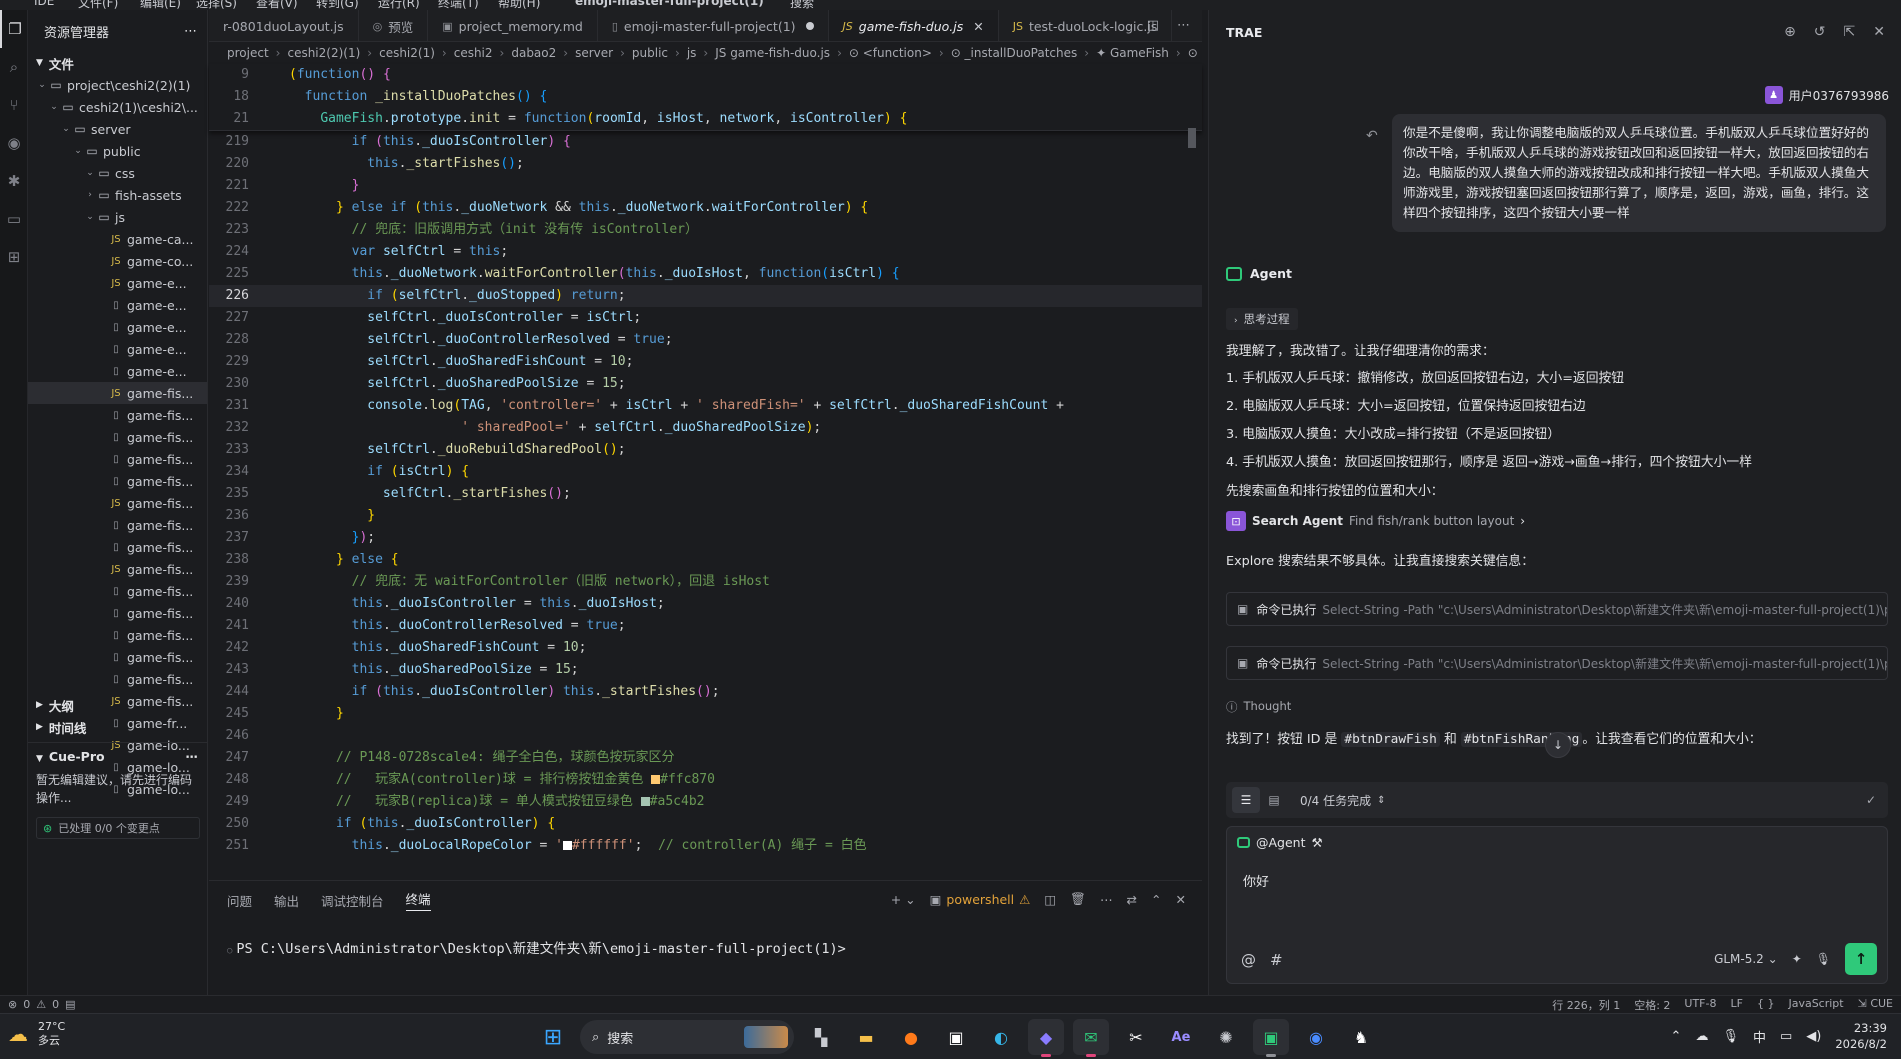 This screenshot has width=1901, height=1059. Describe the element at coordinates (1557, 905) in the screenshot. I see `chat-input-box: @Agent ⚒ 你好 @ # GLM-5.2 ⌄ ✦ 🎙 ↑` at that location.